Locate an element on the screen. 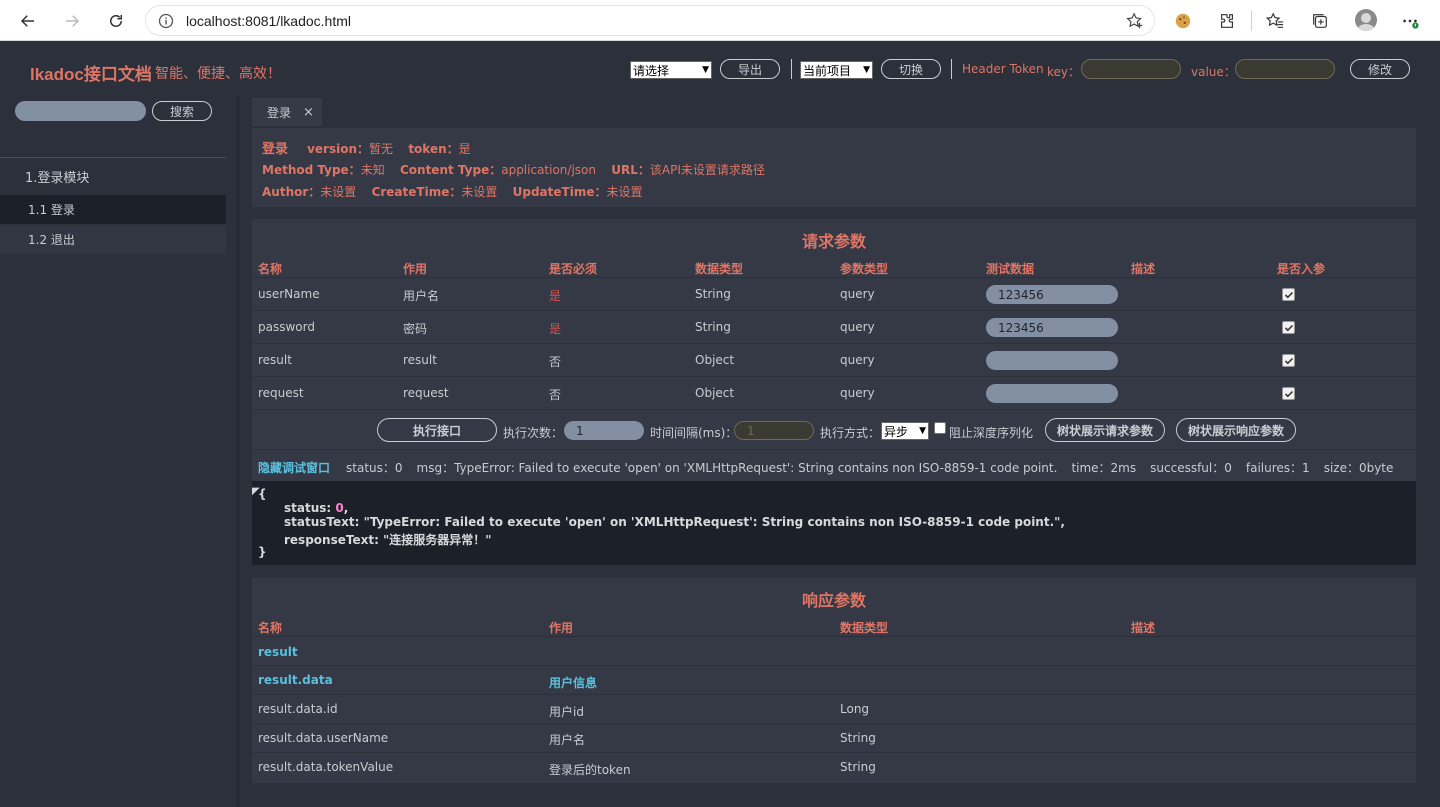  refresh-icon is located at coordinates (116, 21).